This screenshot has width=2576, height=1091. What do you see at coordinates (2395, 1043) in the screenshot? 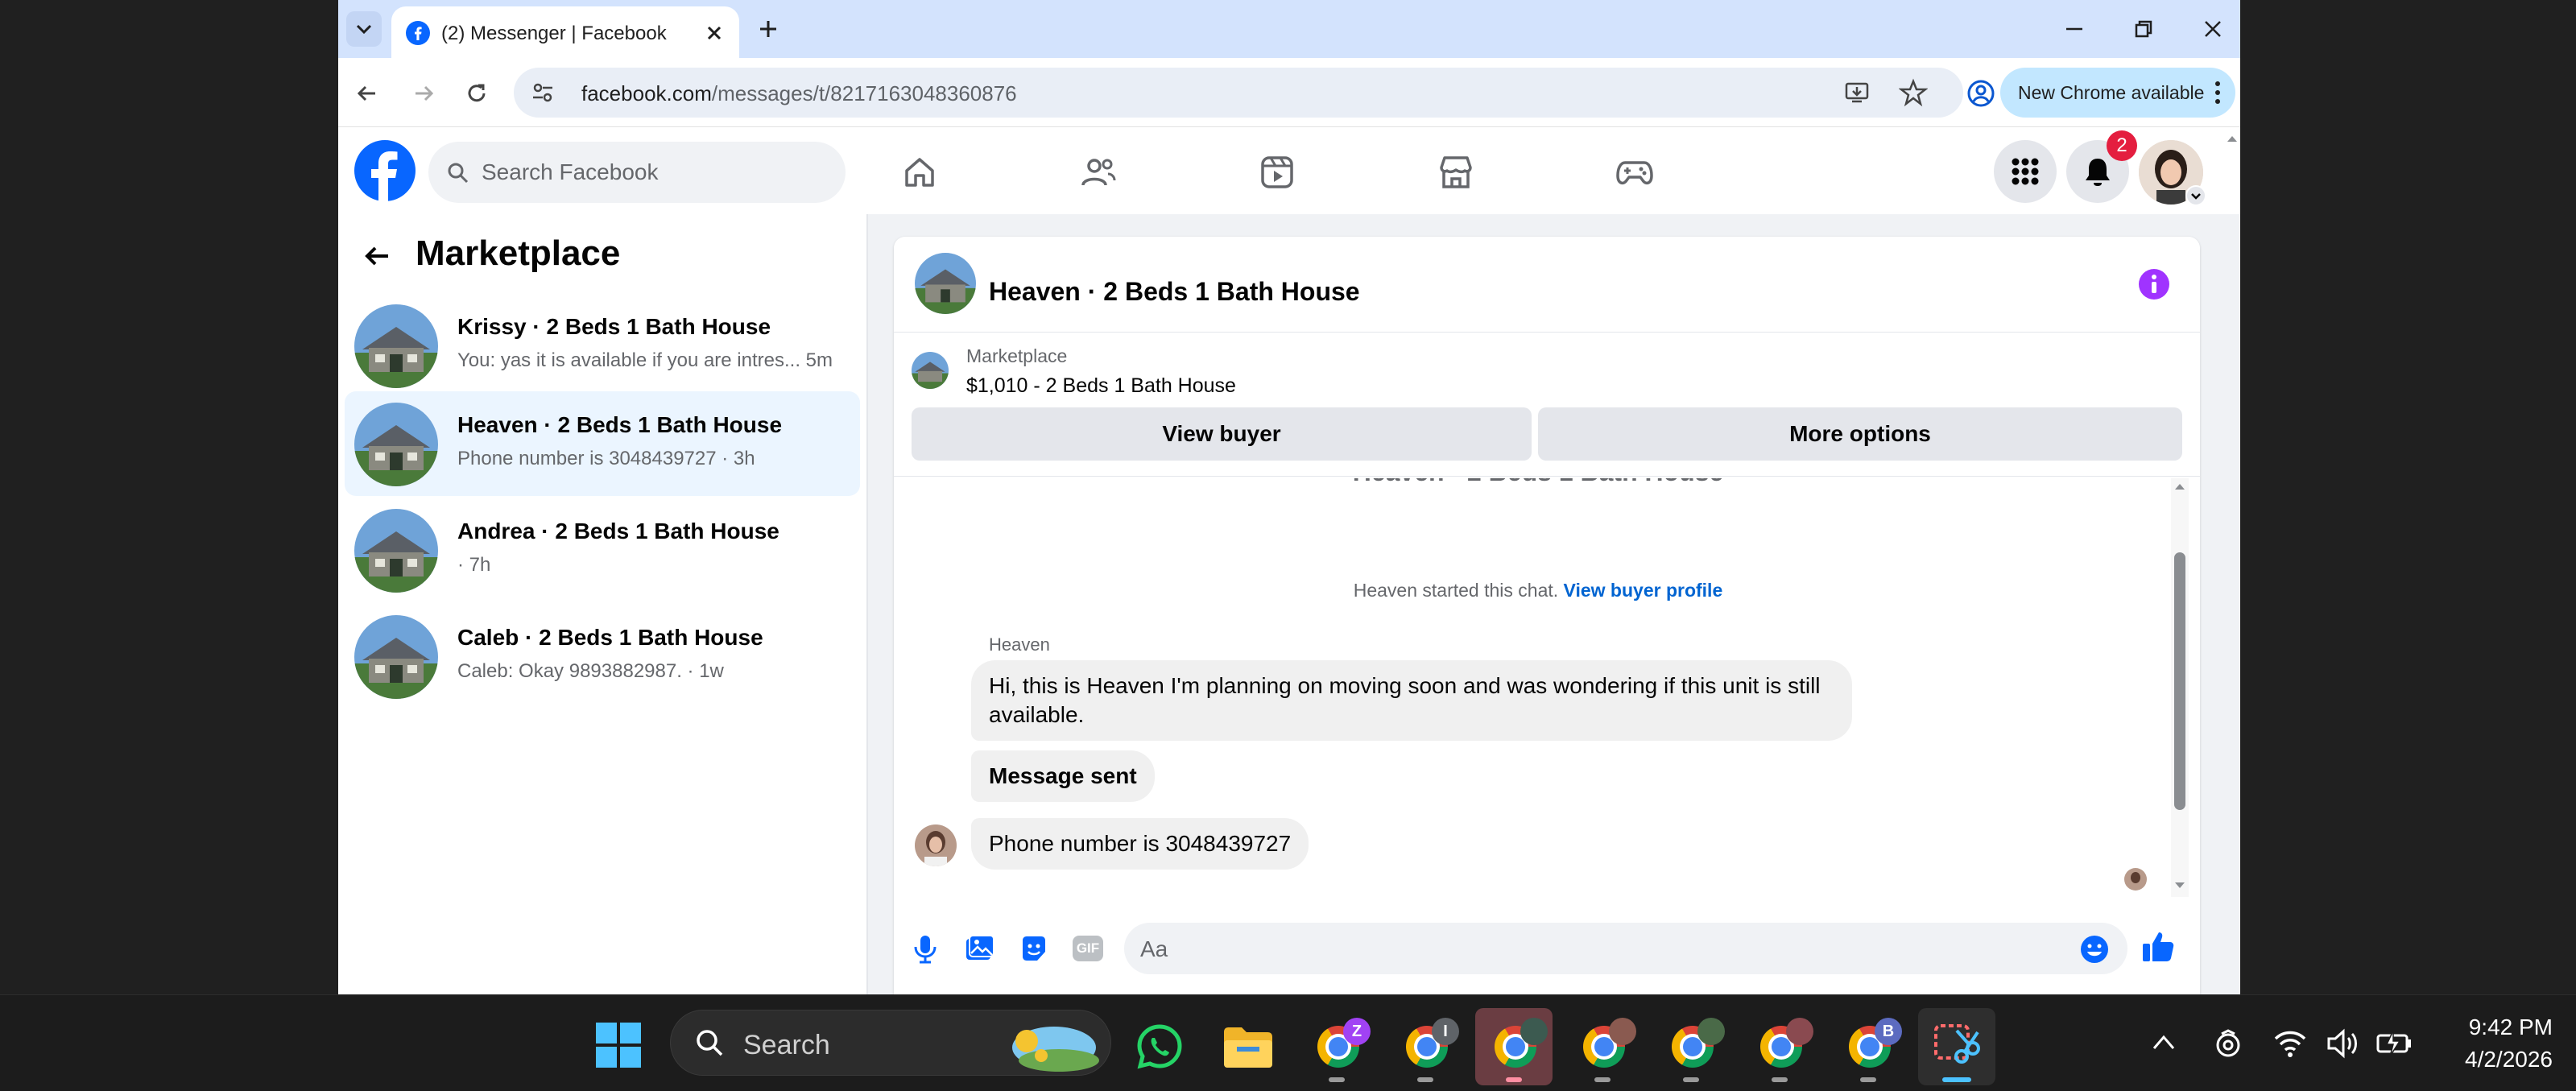
I see `battery-charging-icon` at bounding box center [2395, 1043].